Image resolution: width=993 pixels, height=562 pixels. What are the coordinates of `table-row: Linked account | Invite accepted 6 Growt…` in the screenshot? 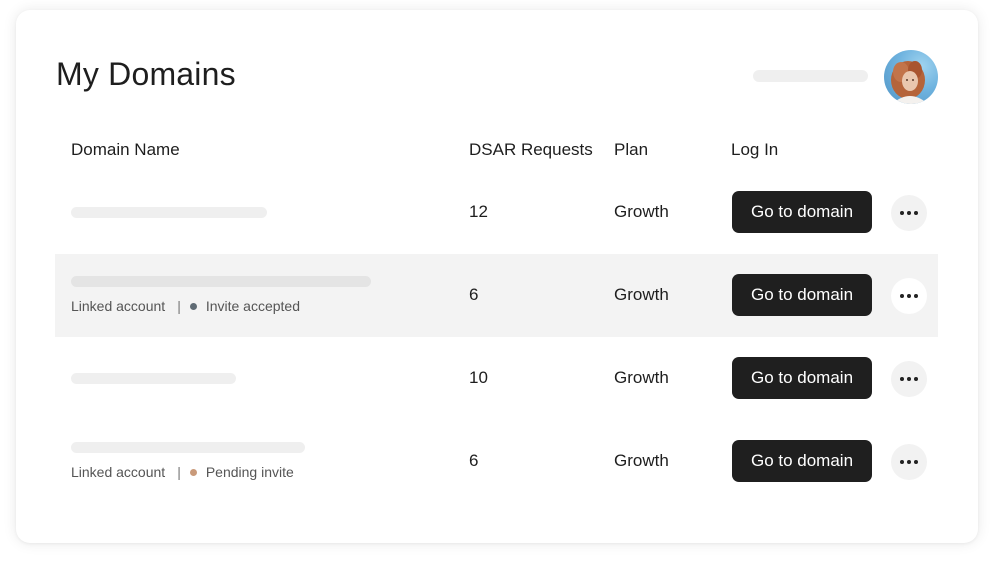 It's located at (496, 295).